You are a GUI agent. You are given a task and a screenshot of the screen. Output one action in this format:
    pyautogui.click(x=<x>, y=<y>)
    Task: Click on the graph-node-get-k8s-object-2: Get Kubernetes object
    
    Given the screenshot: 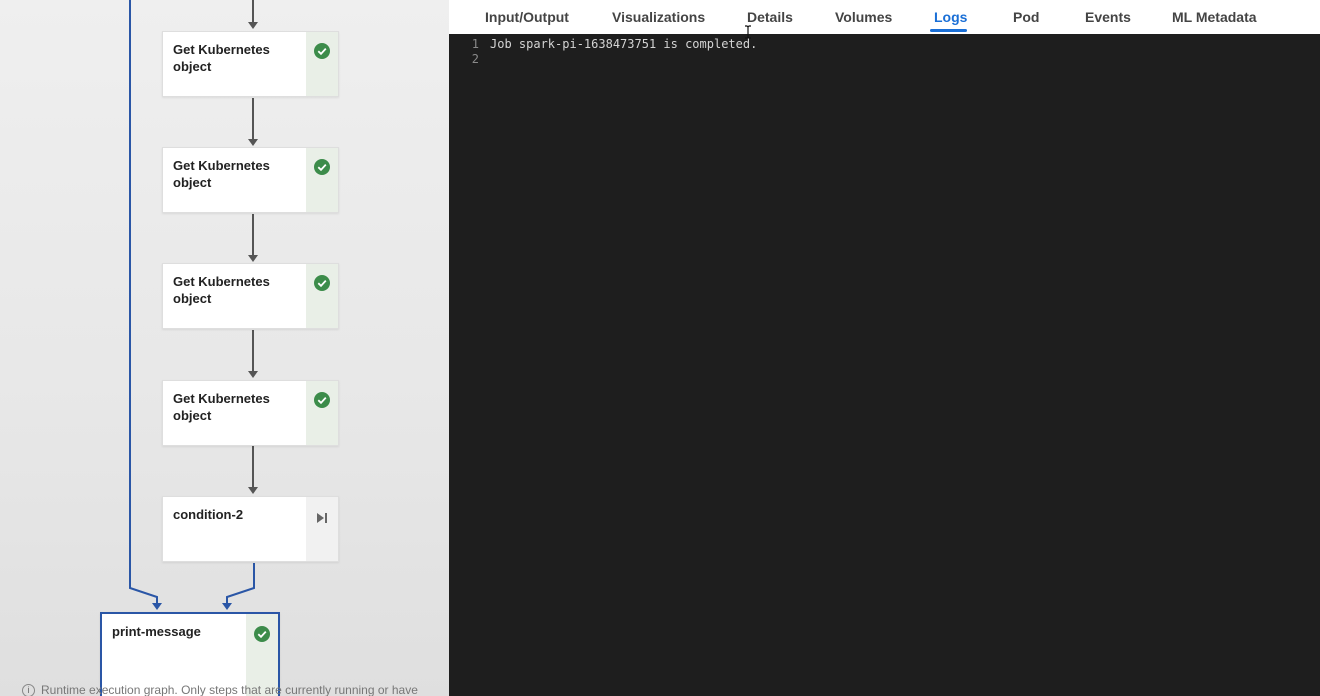 What is the action you would take?
    pyautogui.click(x=250, y=180)
    